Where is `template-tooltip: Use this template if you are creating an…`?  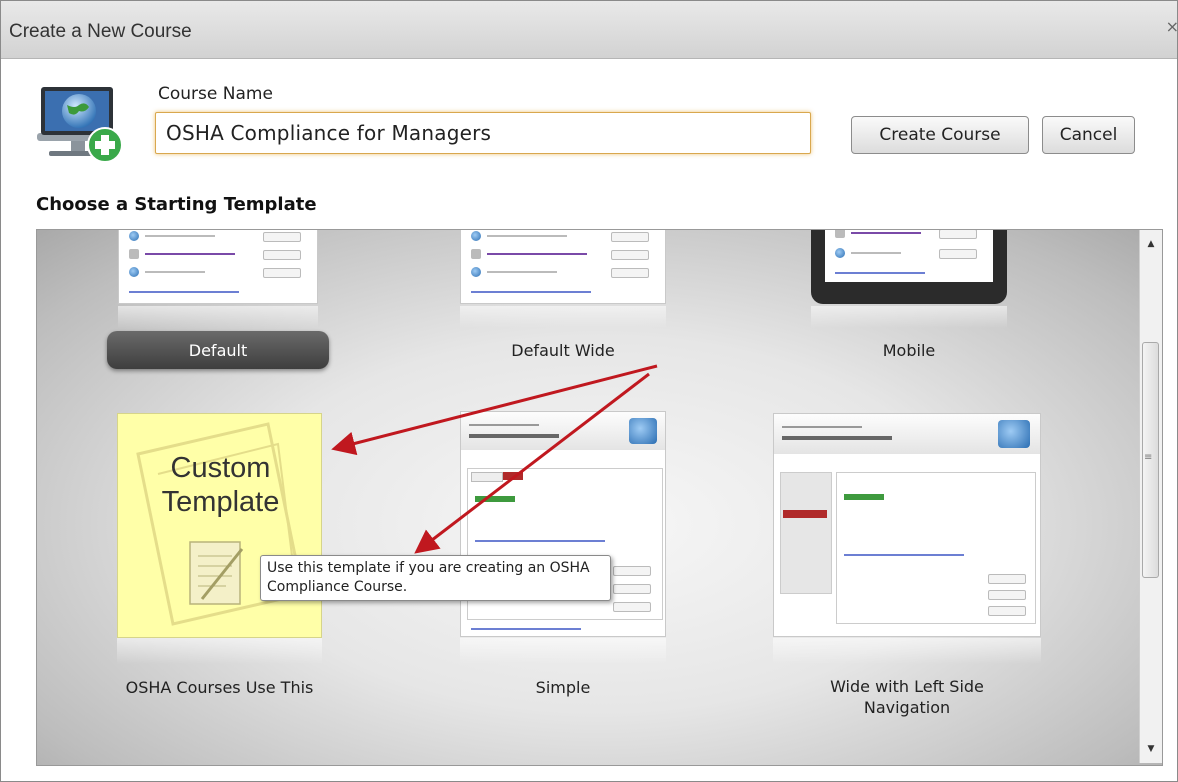
template-tooltip: Use this template if you are creating an… is located at coordinates (435, 578).